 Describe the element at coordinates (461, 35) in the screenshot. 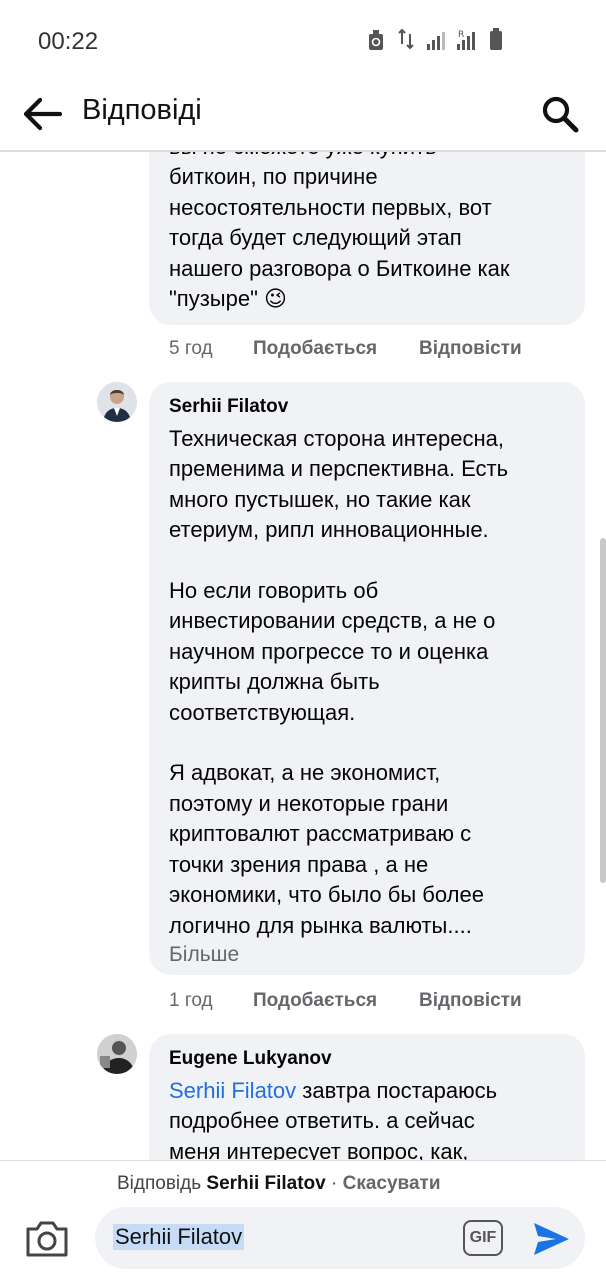

I see `svg-text: R` at that location.